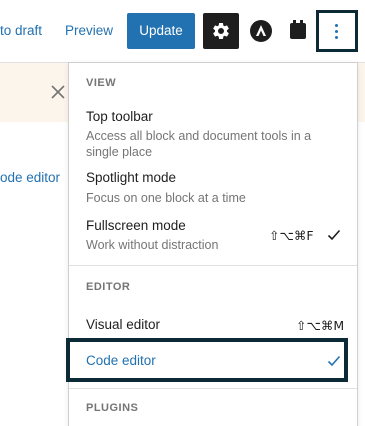 The width and height of the screenshot is (365, 426). Describe the element at coordinates (58, 92) in the screenshot. I see `close-icon` at that location.